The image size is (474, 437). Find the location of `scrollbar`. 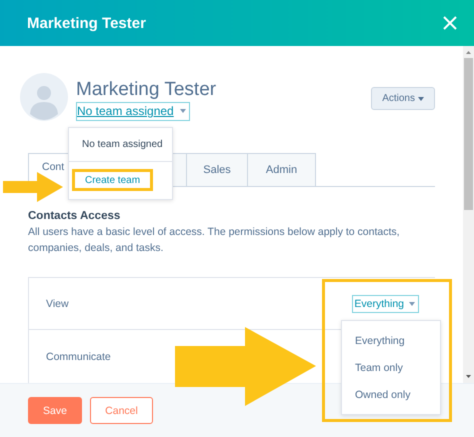

scrollbar is located at coordinates (468, 214).